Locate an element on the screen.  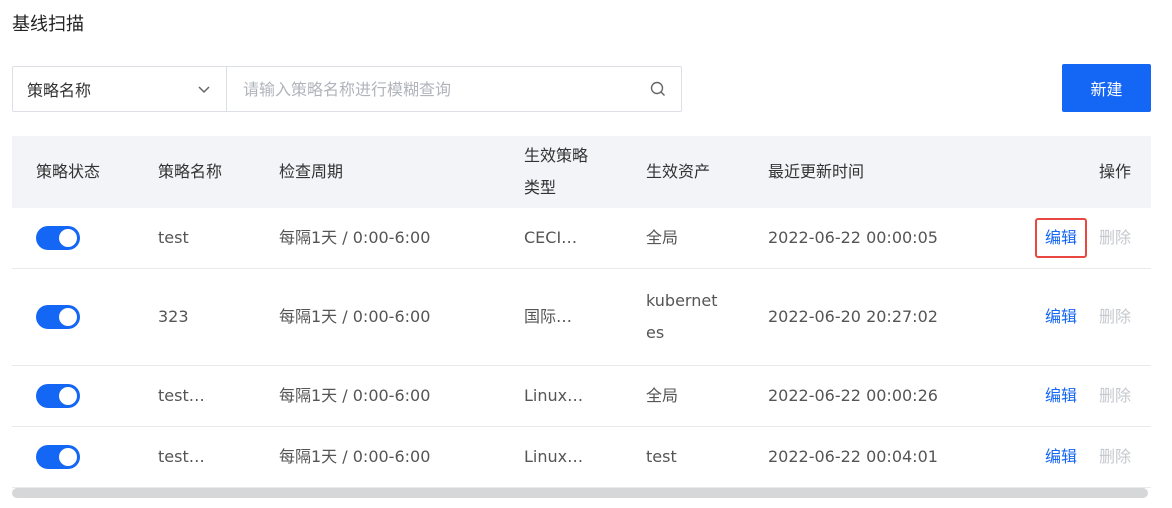
search-icon is located at coordinates (658, 89).